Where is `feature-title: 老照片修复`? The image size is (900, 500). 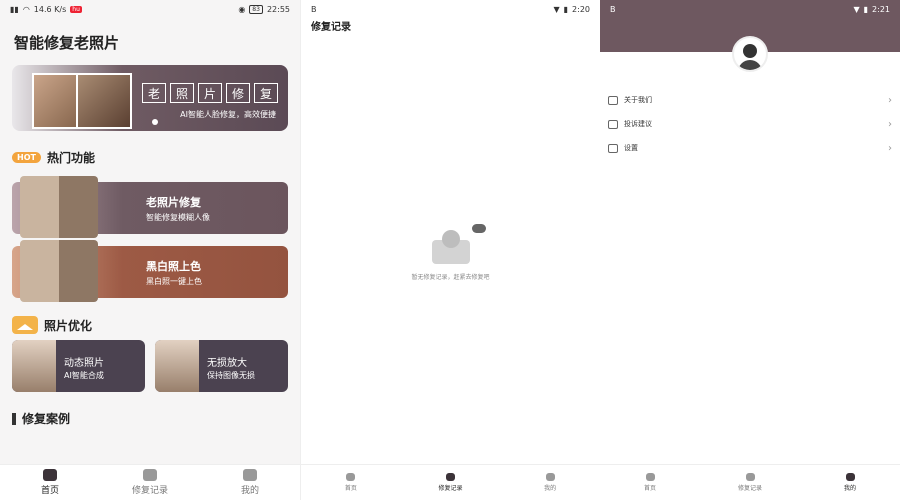 feature-title: 老照片修复 is located at coordinates (173, 202).